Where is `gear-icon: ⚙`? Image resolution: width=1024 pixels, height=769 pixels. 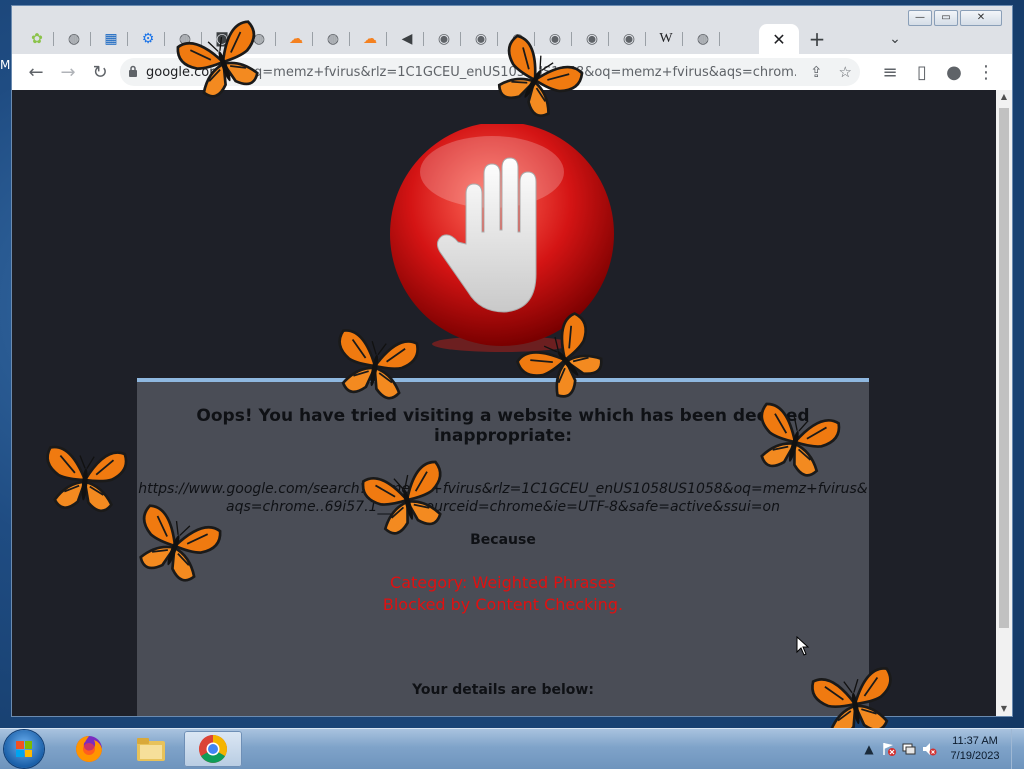
gear-icon: ⚙ is located at coordinates (148, 39).